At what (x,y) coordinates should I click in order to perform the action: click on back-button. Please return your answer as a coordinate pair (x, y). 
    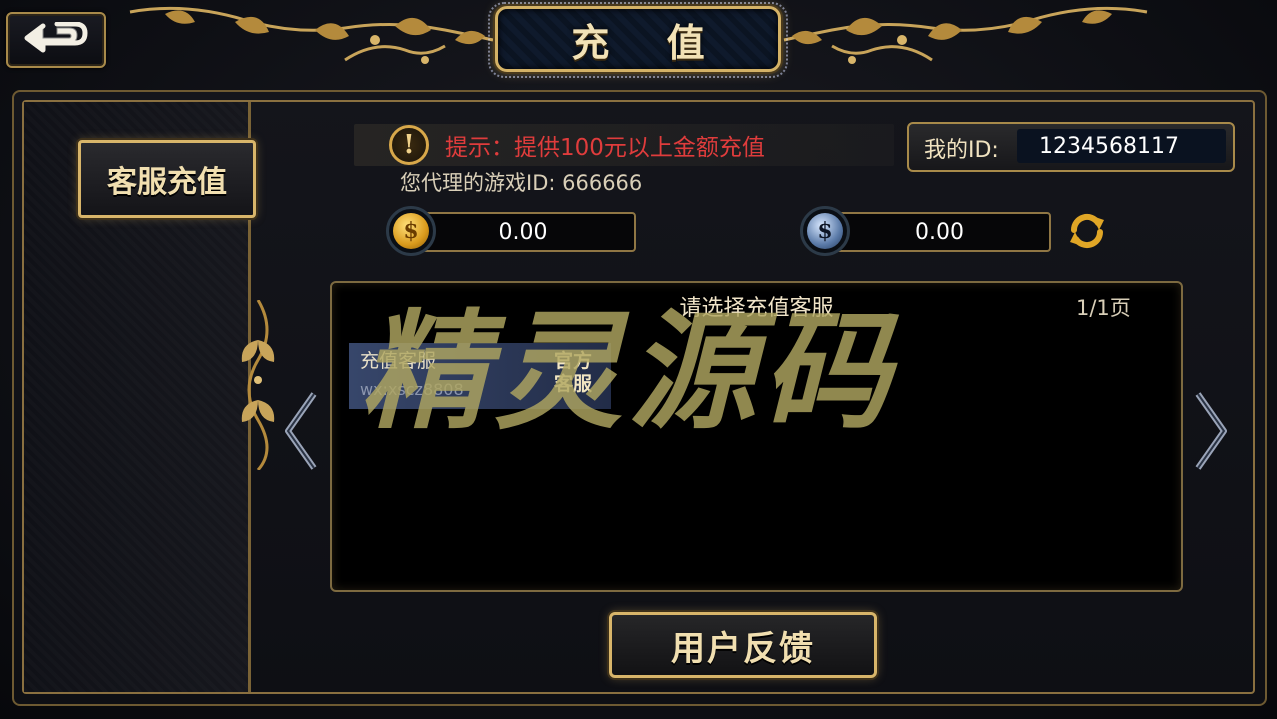
    Looking at the image, I should click on (56, 40).